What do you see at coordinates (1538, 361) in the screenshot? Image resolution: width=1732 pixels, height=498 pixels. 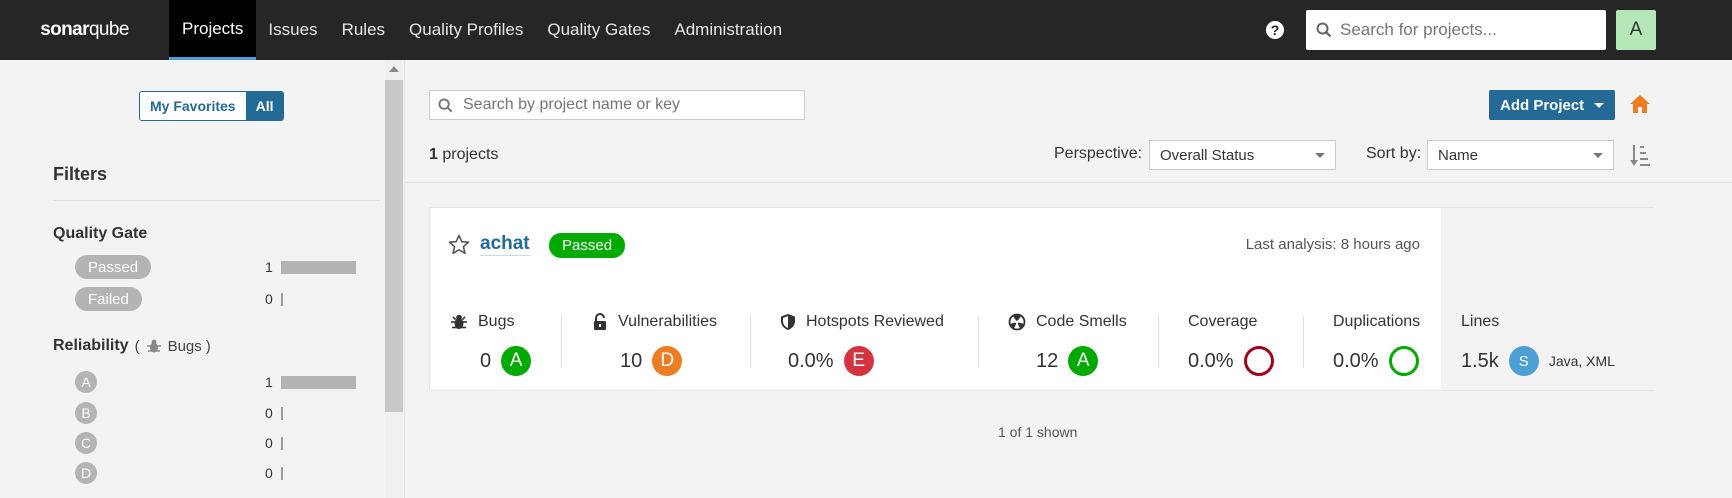 I see `measure-value: 1.5k S Java, XML` at bounding box center [1538, 361].